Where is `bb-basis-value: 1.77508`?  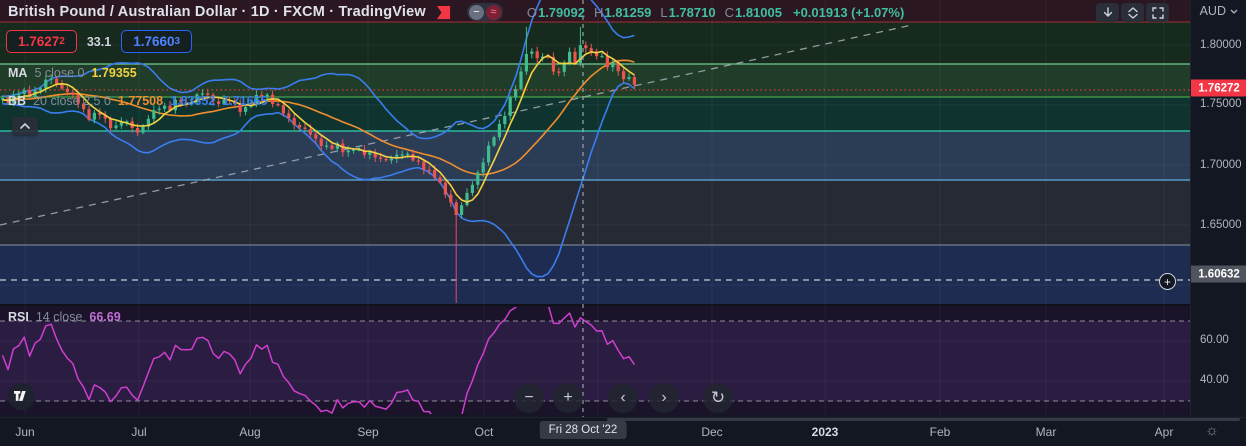 bb-basis-value: 1.77508 is located at coordinates (140, 101).